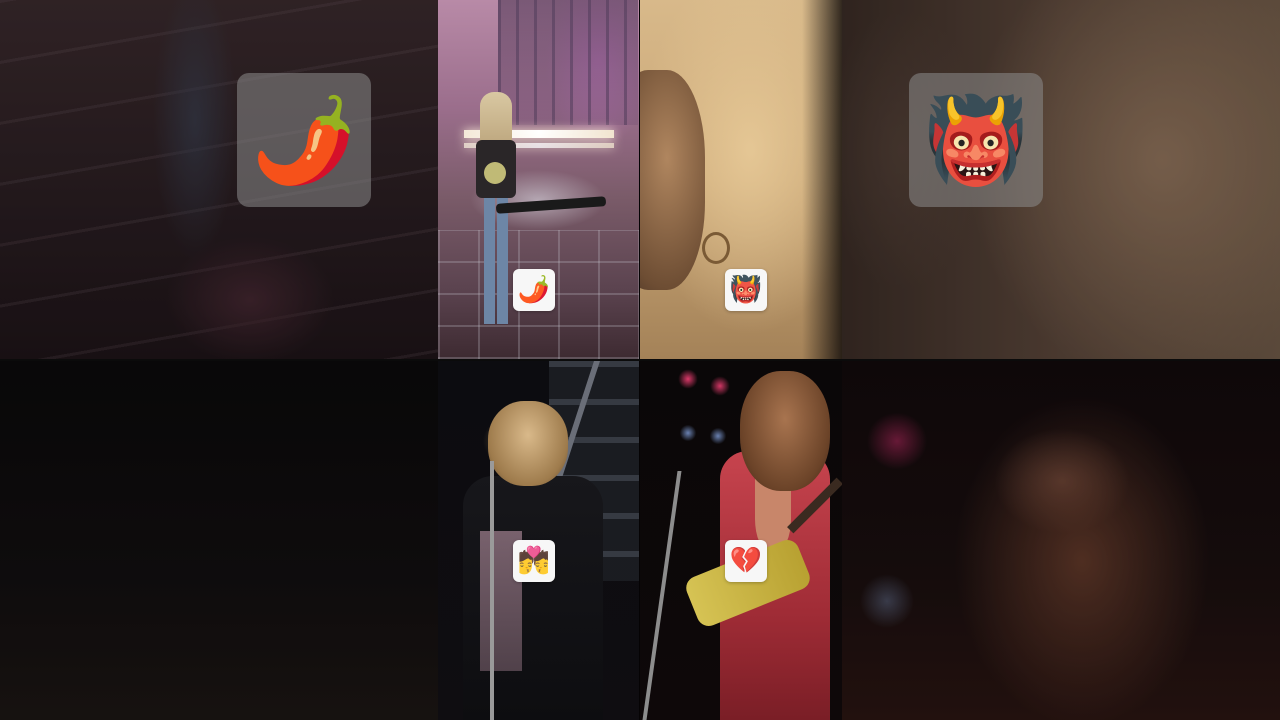  I want to click on earring, so click(716, 248).